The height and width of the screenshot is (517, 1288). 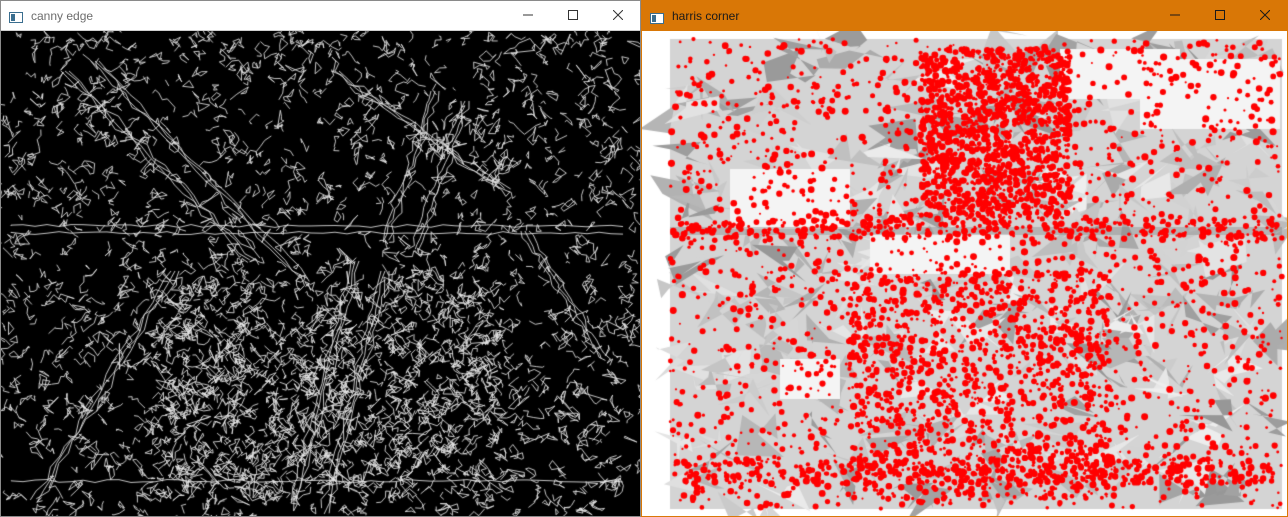 What do you see at coordinates (964, 16) in the screenshot?
I see `harris-titlebar: harris corner` at bounding box center [964, 16].